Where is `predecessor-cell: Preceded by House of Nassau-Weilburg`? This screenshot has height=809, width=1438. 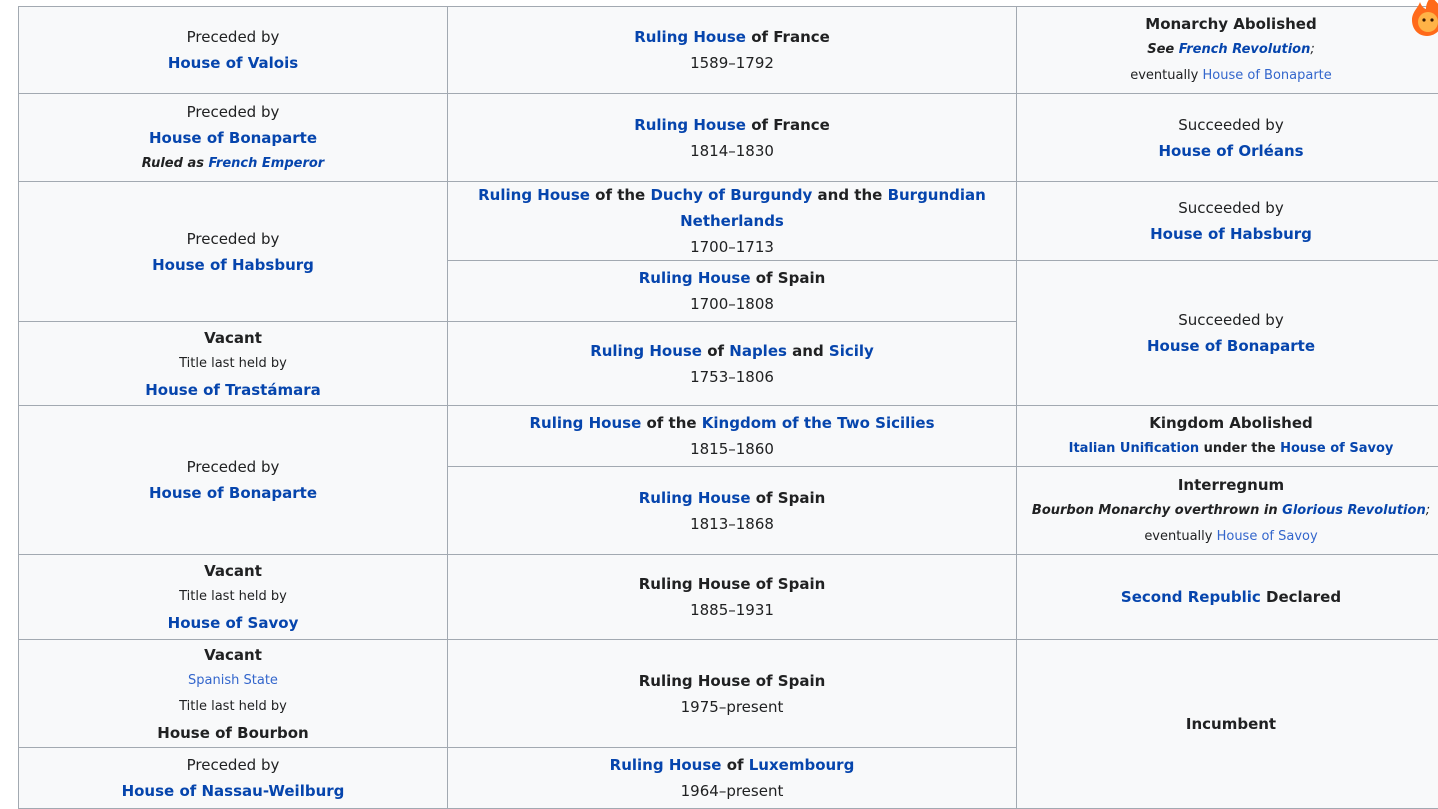
predecessor-cell: Preceded by House of Nassau-Weilburg is located at coordinates (233, 778).